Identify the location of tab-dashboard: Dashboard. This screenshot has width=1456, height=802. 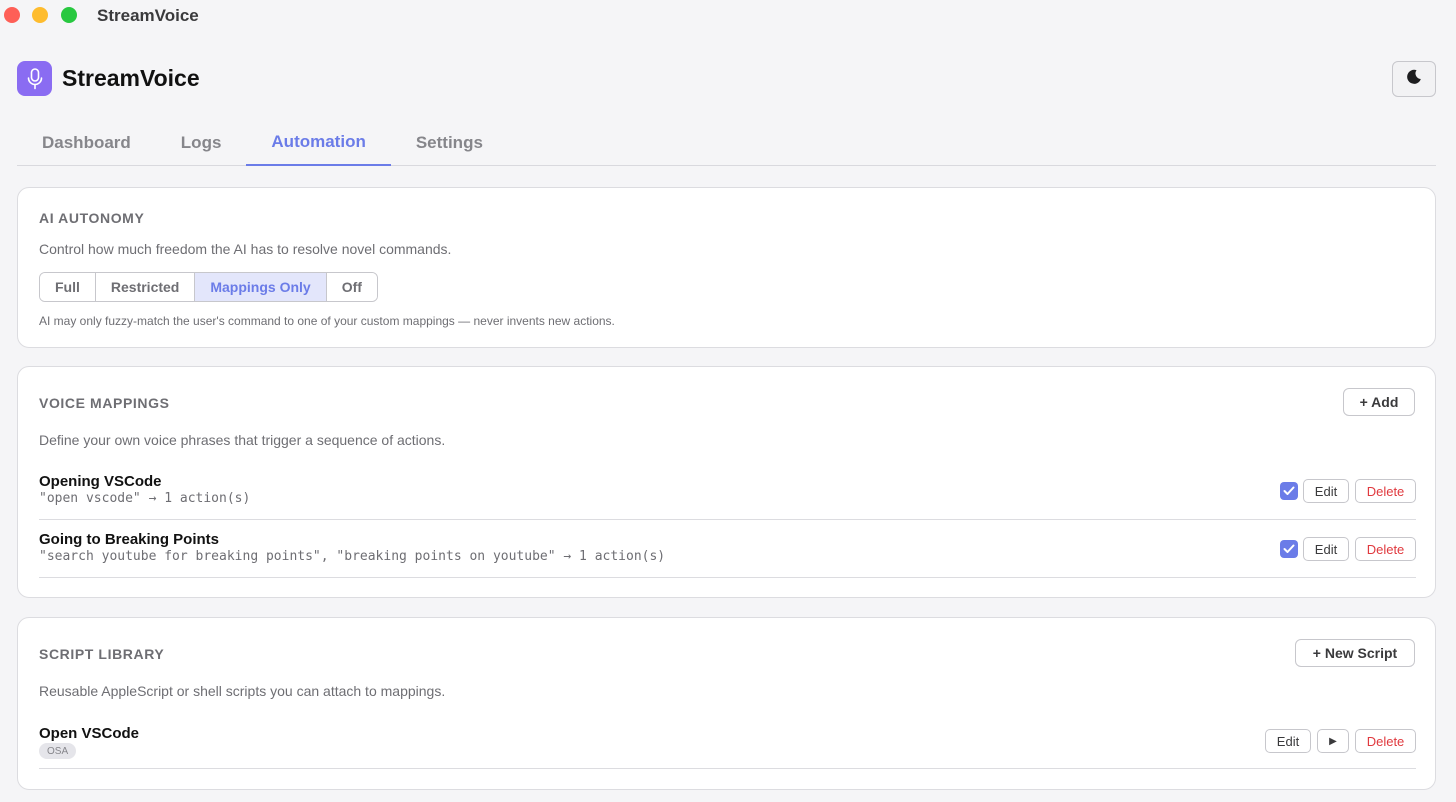
(86, 145).